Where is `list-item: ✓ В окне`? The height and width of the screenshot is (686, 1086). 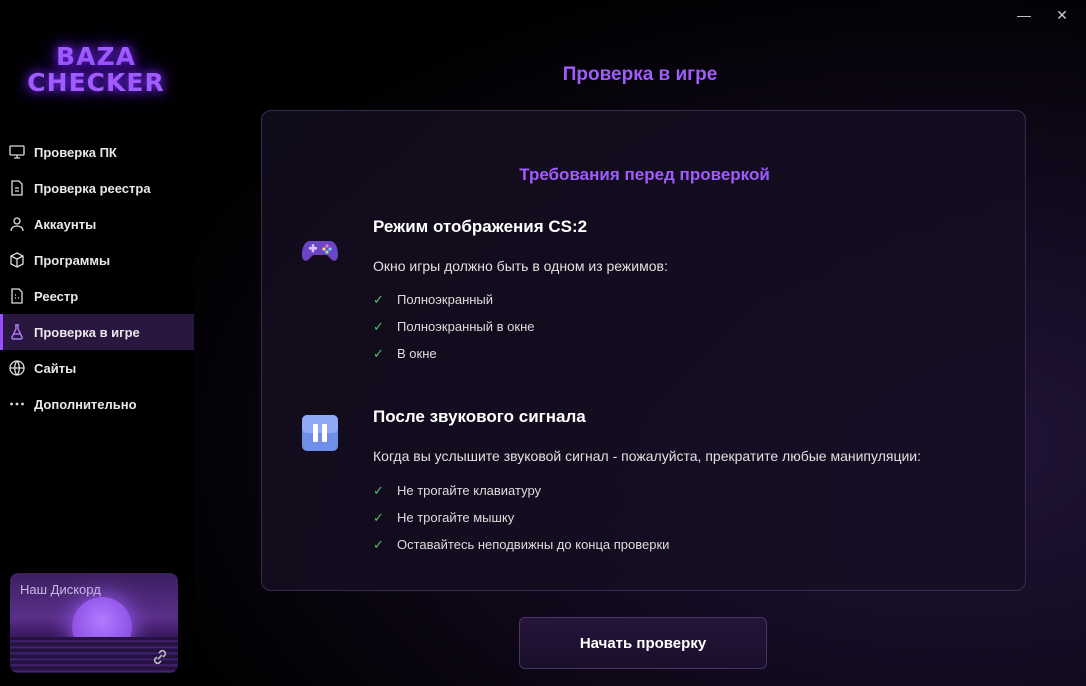
list-item: ✓ В окне is located at coordinates (405, 353).